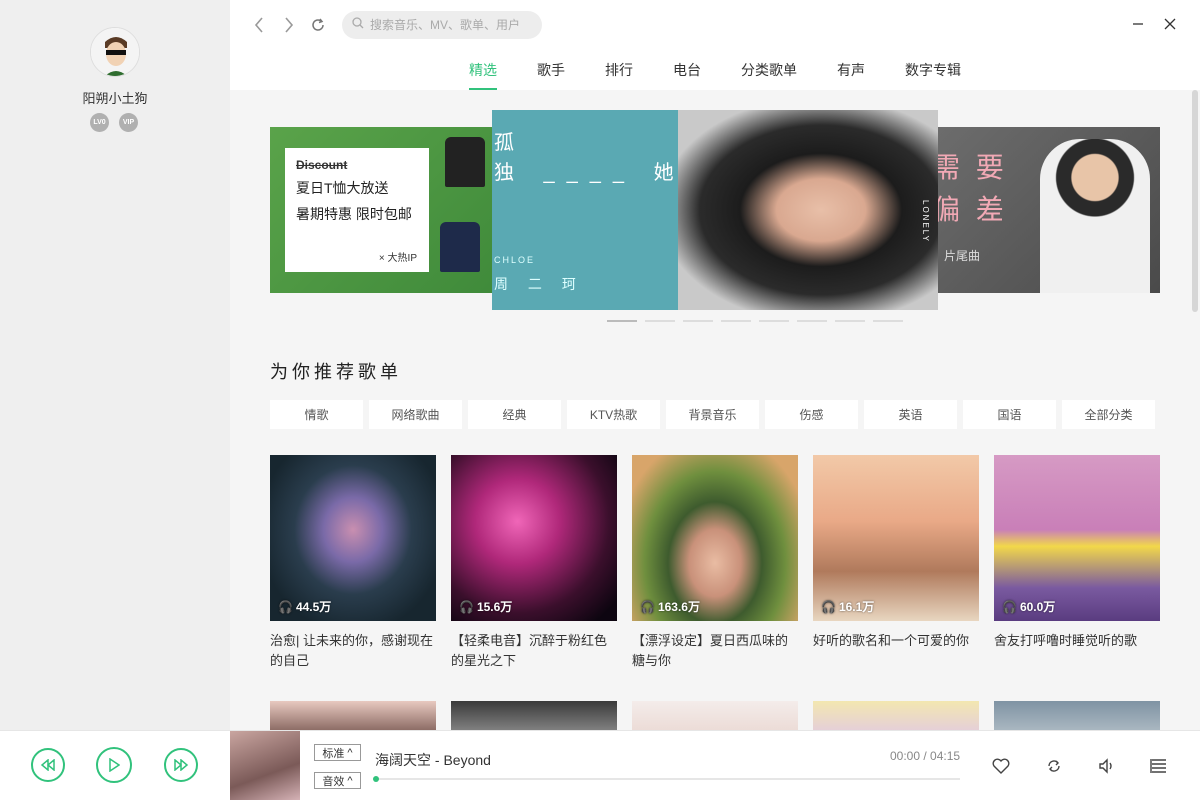  I want to click on playlist-card: 🎧 15.6万 【轻柔电音】沉醉于粉红色的星光之下, so click(534, 563).